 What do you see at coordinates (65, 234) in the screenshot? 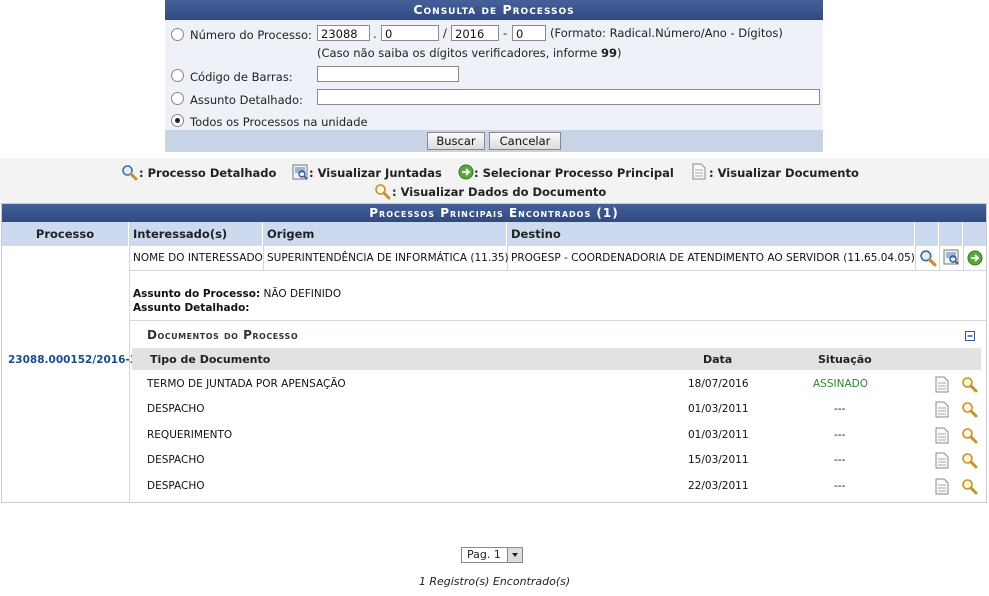
I see `col-processo: Processo` at bounding box center [65, 234].